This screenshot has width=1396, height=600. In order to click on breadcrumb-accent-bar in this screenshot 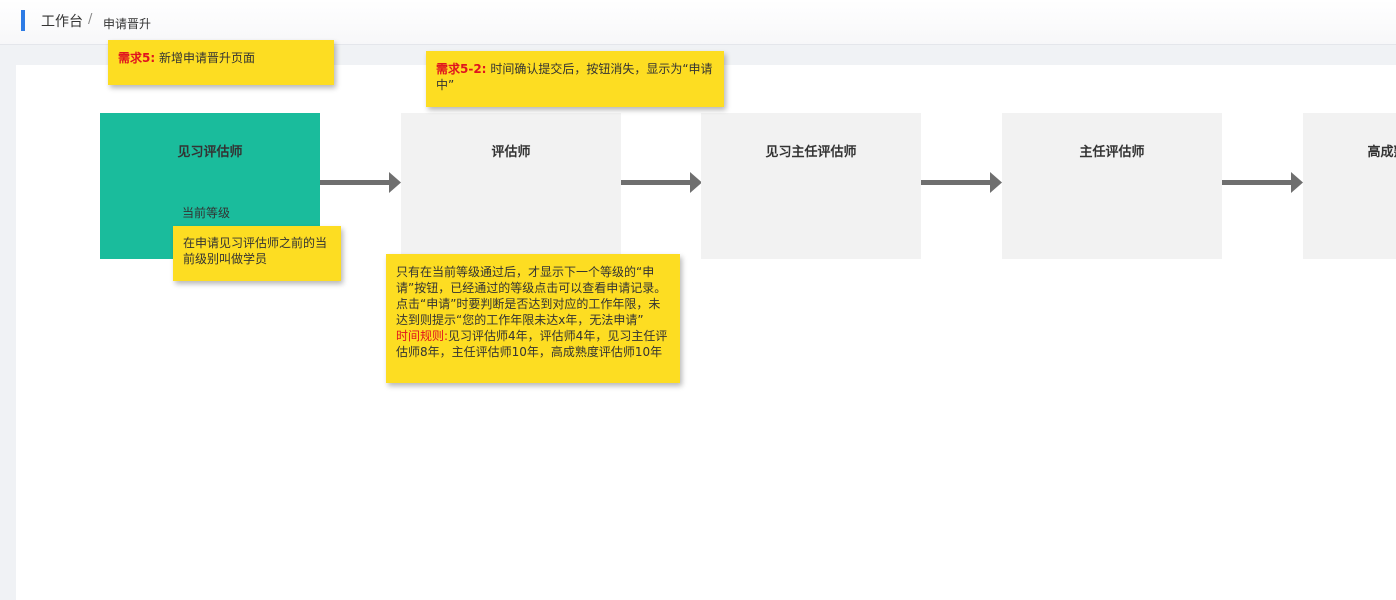, I will do `click(23, 20)`.